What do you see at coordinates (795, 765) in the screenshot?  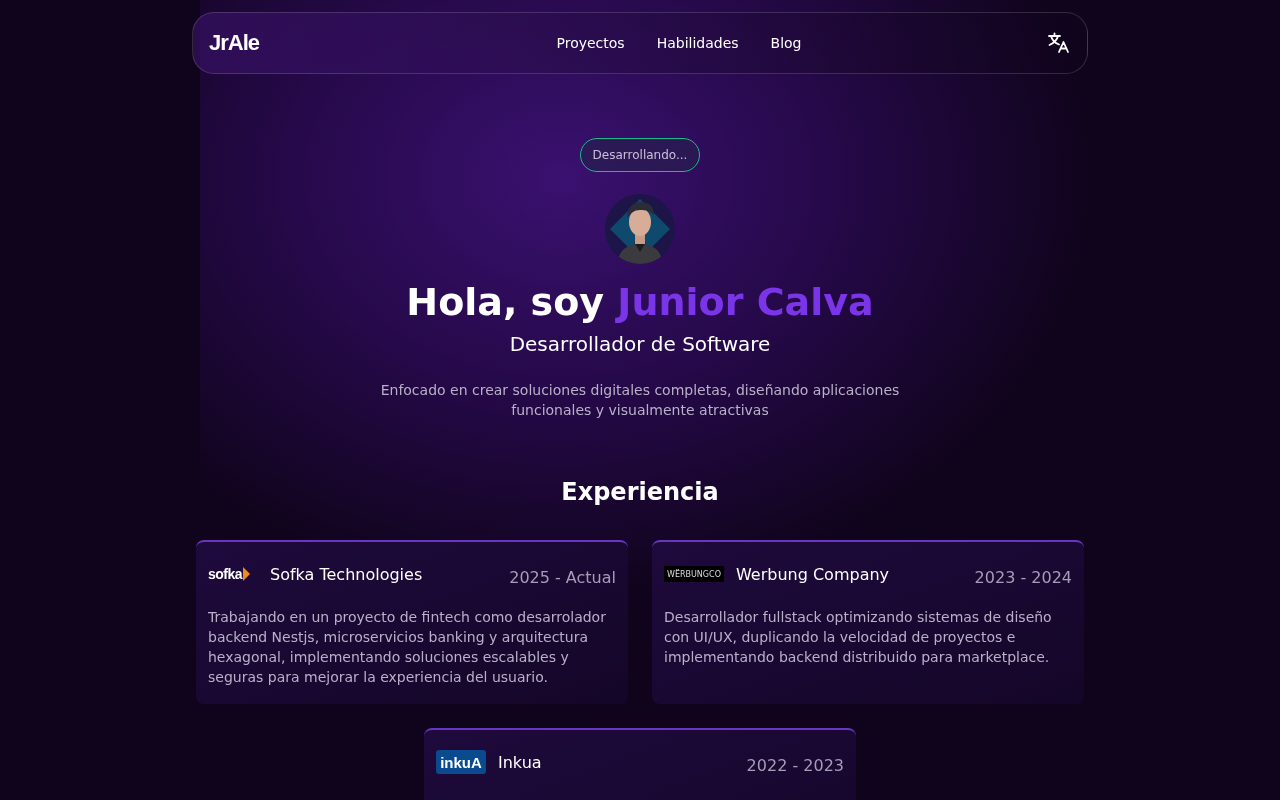 I see `period-text: 2022 - 2023` at bounding box center [795, 765].